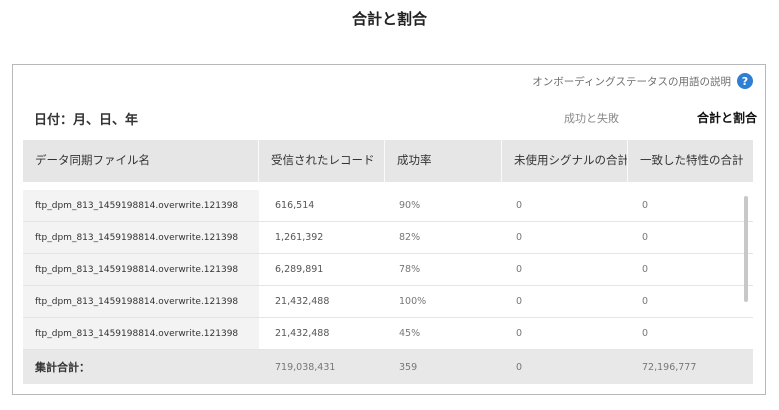 This screenshot has height=410, width=779. I want to click on view-tabs: 成功と失敗 合計と割合, so click(623, 117).